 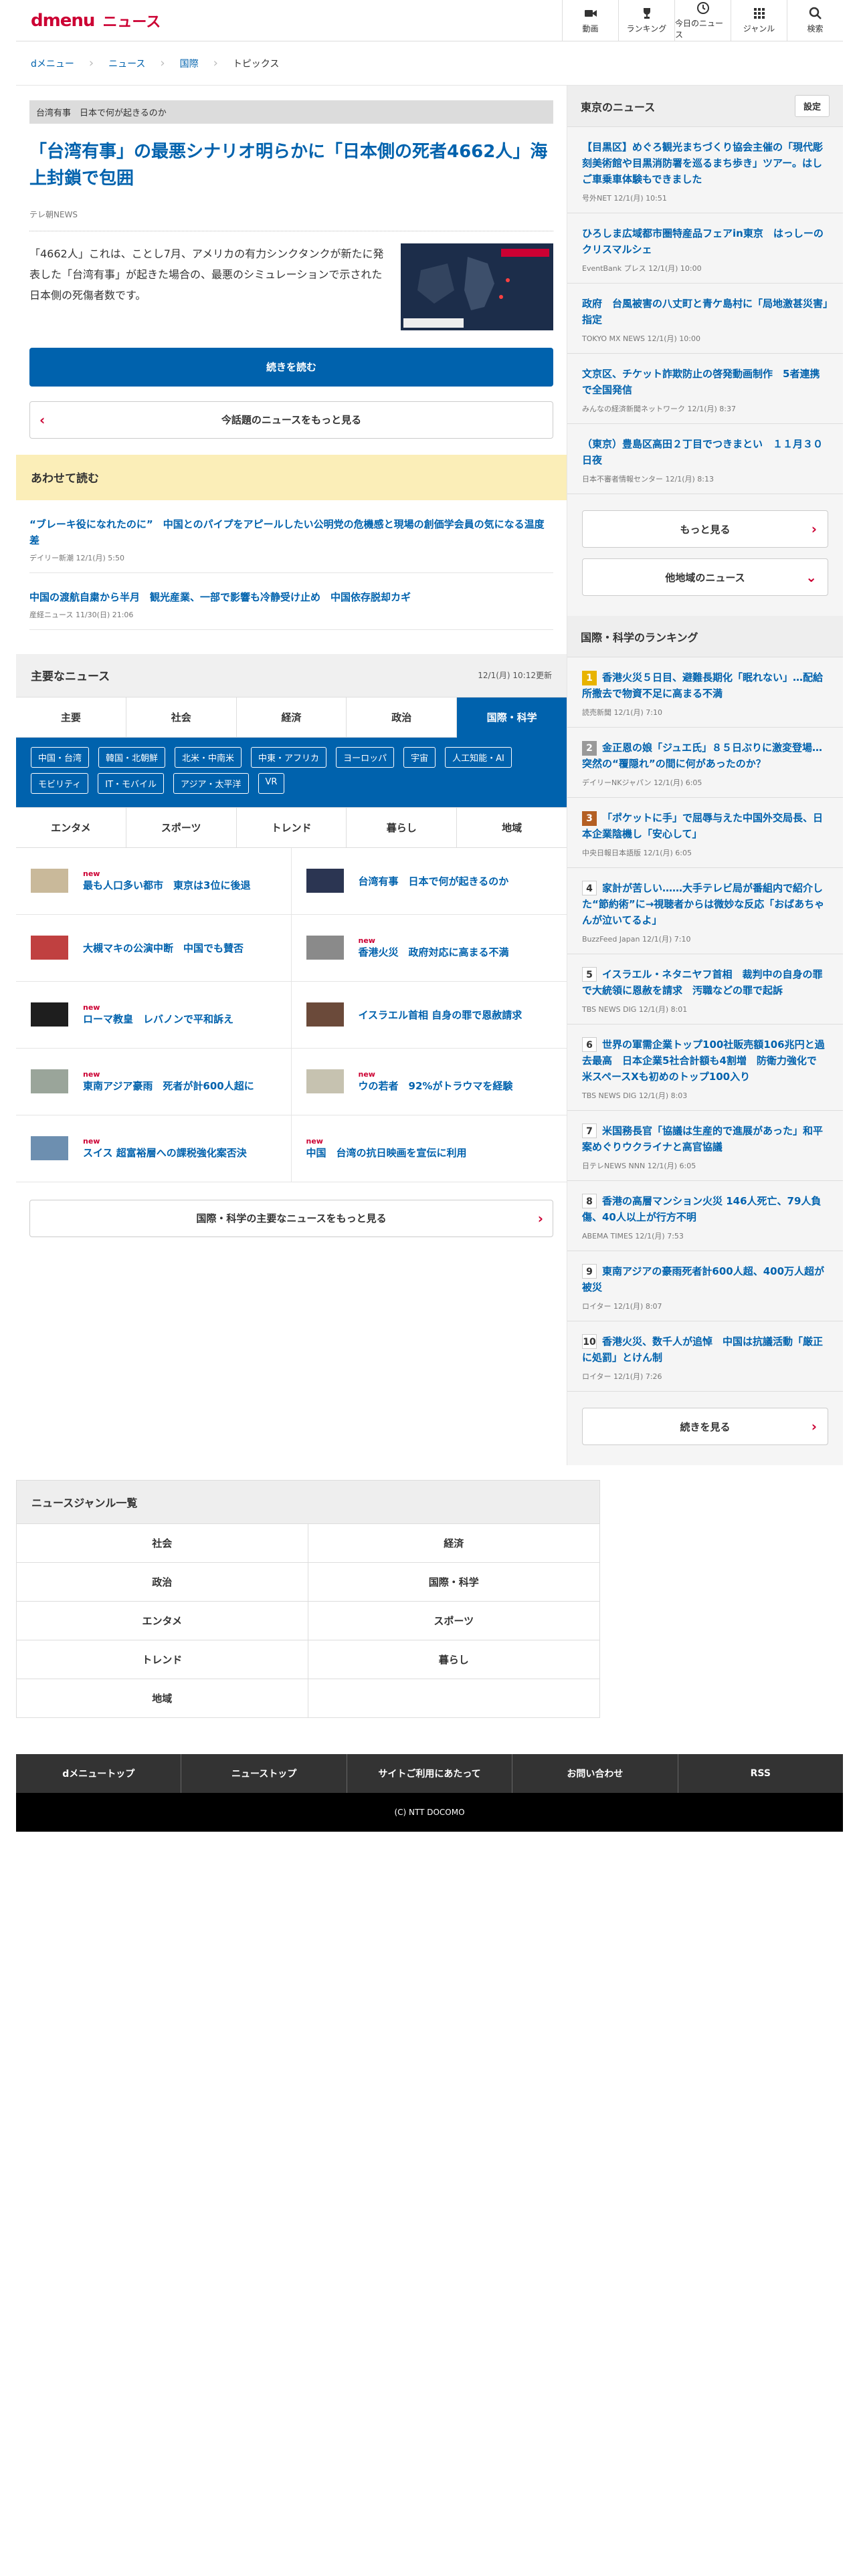 I want to click on tab-international: 国際・科学, so click(x=512, y=717).